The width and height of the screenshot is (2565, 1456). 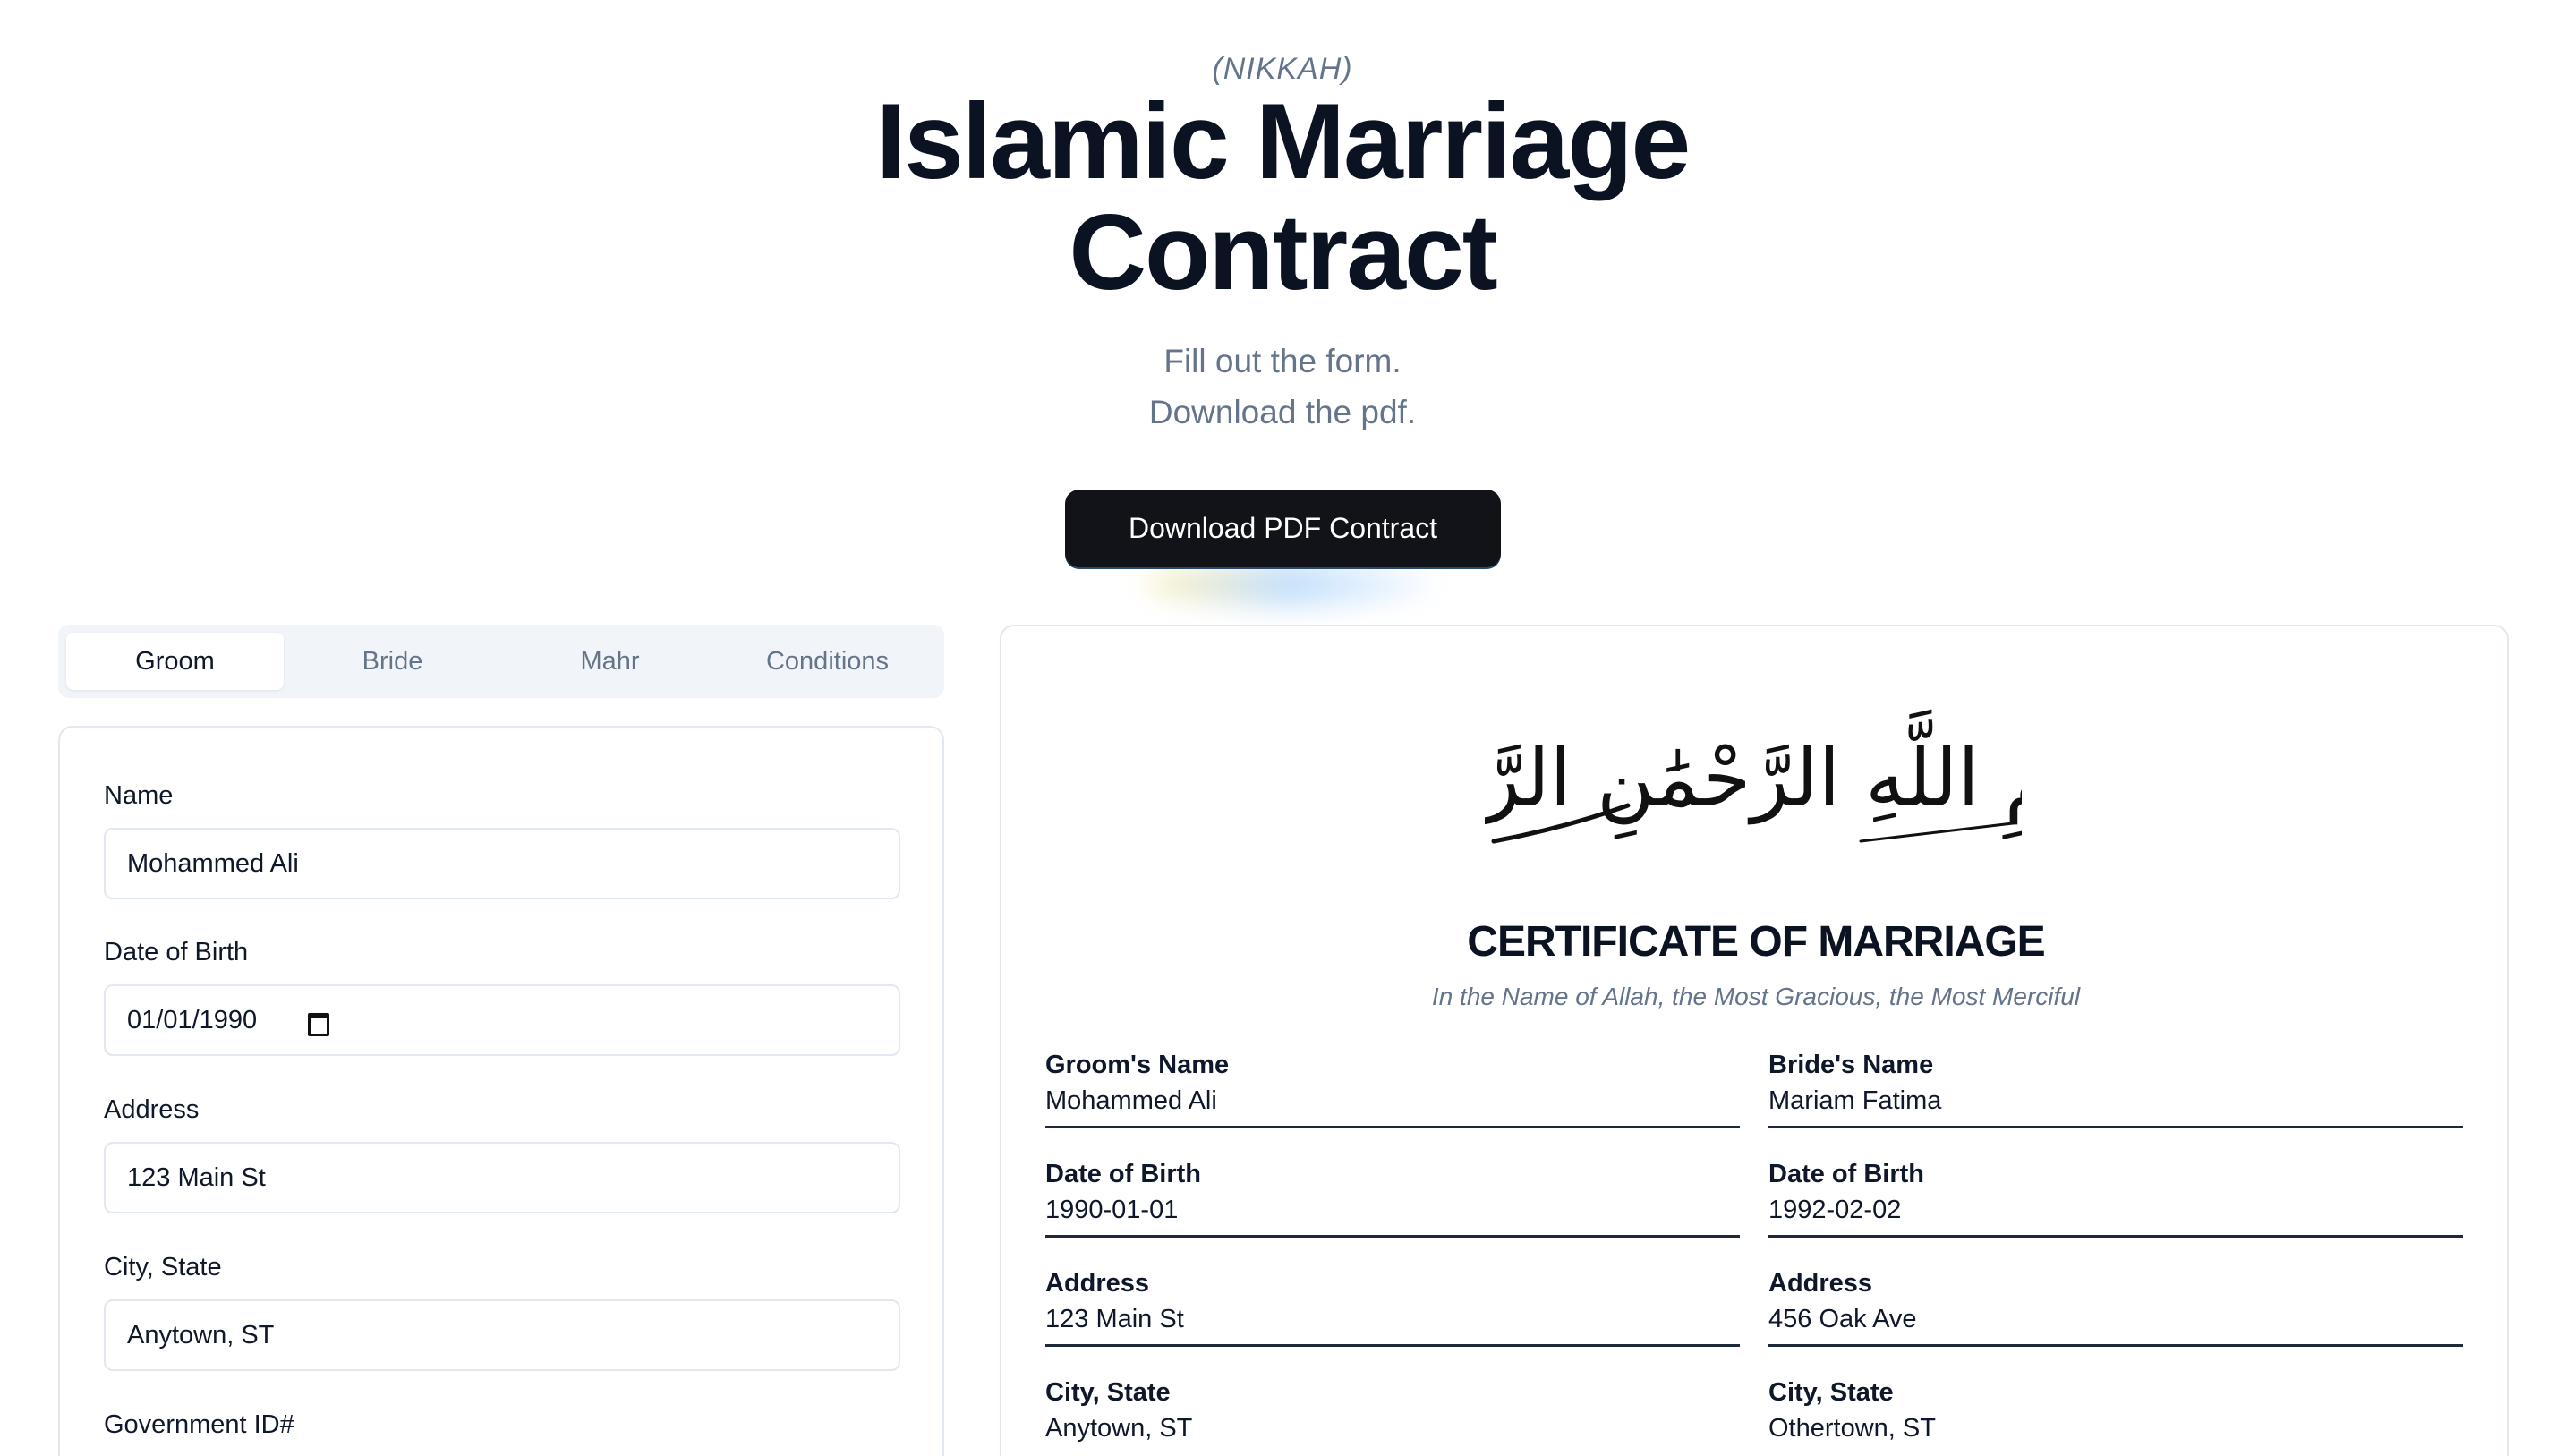 What do you see at coordinates (1831, 1392) in the screenshot?
I see `cert-bride-city-label: City, State` at bounding box center [1831, 1392].